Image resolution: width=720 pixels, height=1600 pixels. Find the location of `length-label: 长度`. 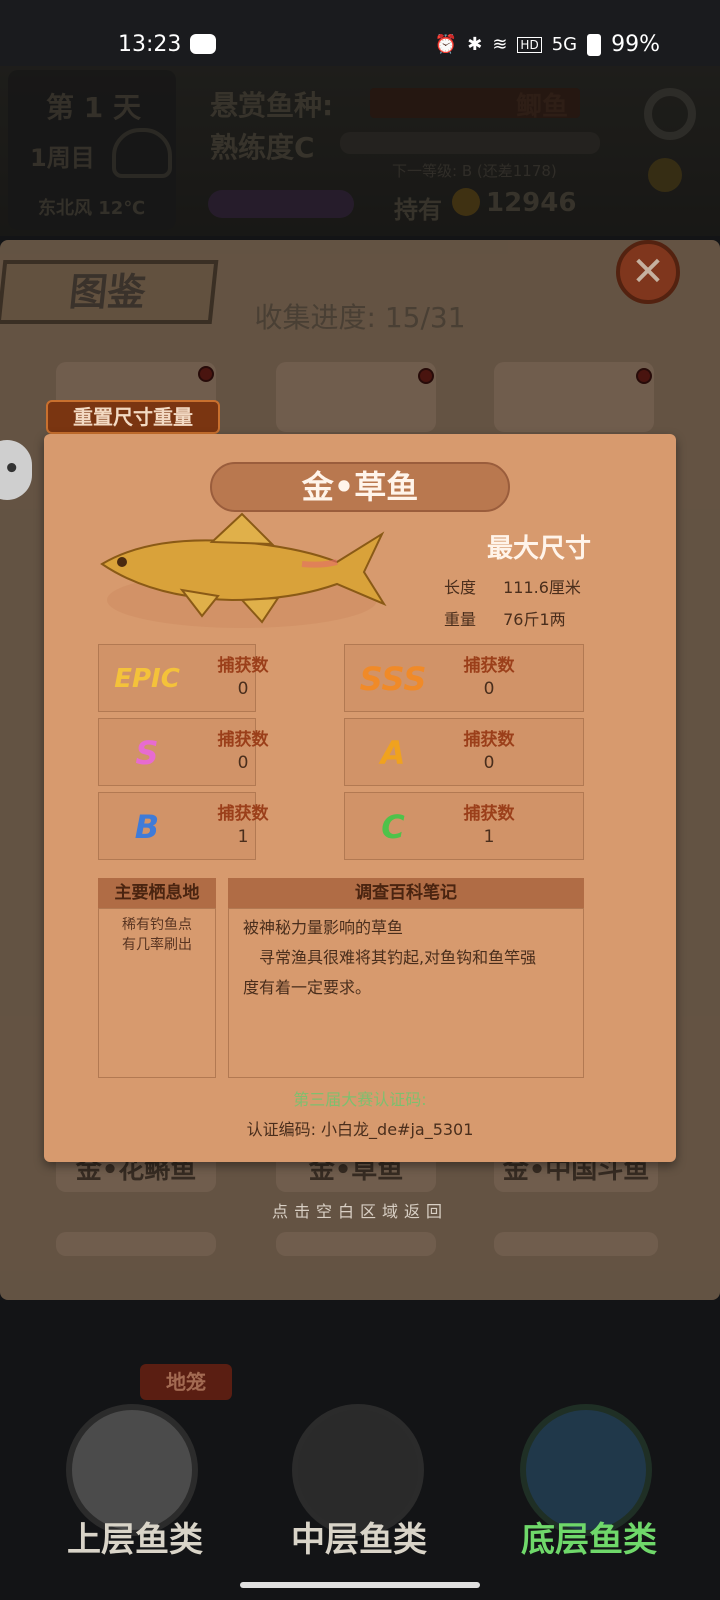

length-label: 长度 is located at coordinates (460, 587).